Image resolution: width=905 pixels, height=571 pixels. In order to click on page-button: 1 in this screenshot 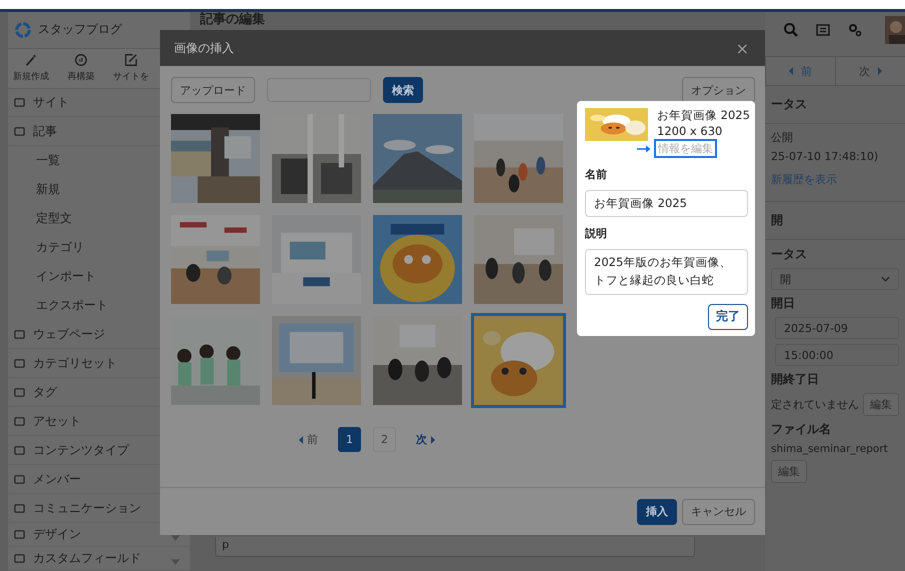, I will do `click(349, 439)`.